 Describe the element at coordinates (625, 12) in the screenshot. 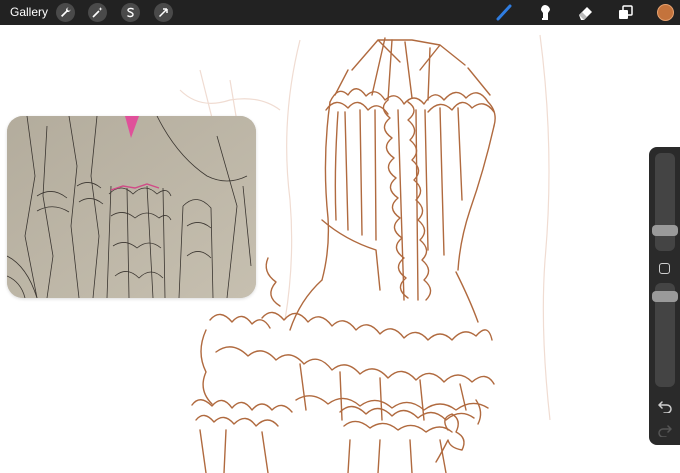

I see `layers-icon` at that location.